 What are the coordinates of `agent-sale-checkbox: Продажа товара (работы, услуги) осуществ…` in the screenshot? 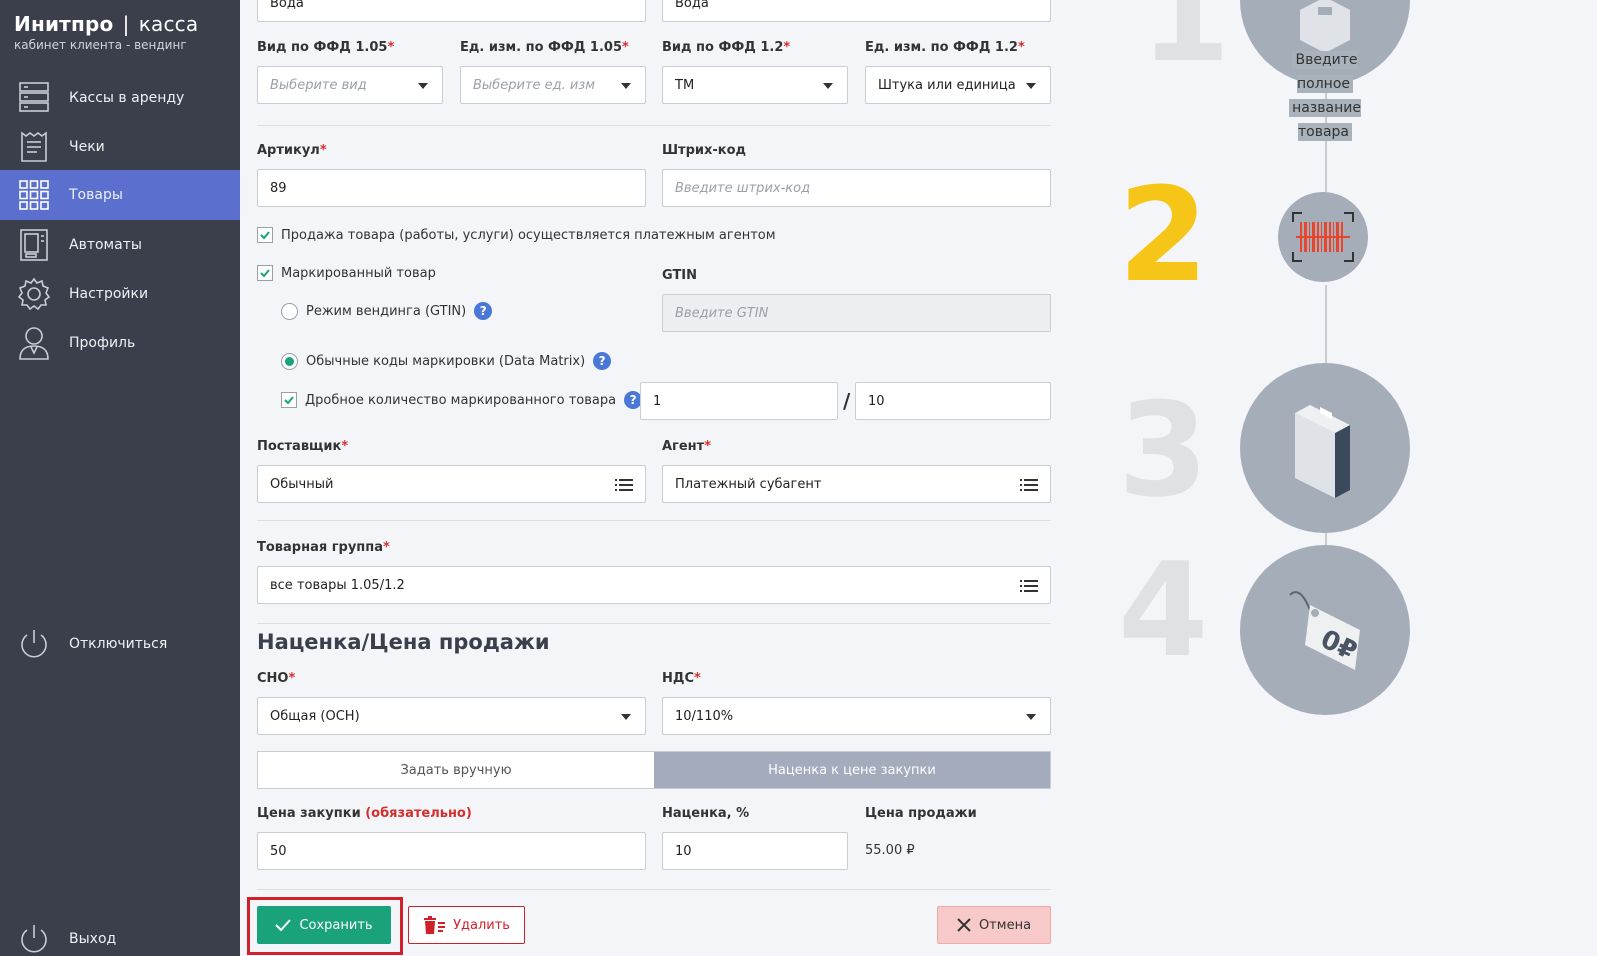 It's located at (516, 235).